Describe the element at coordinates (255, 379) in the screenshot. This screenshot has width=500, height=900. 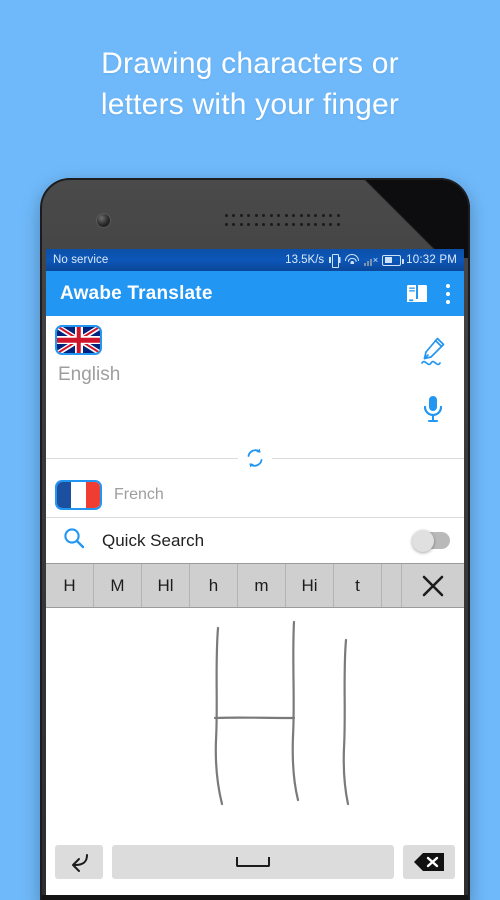
I see `source-language-panel: English` at that location.